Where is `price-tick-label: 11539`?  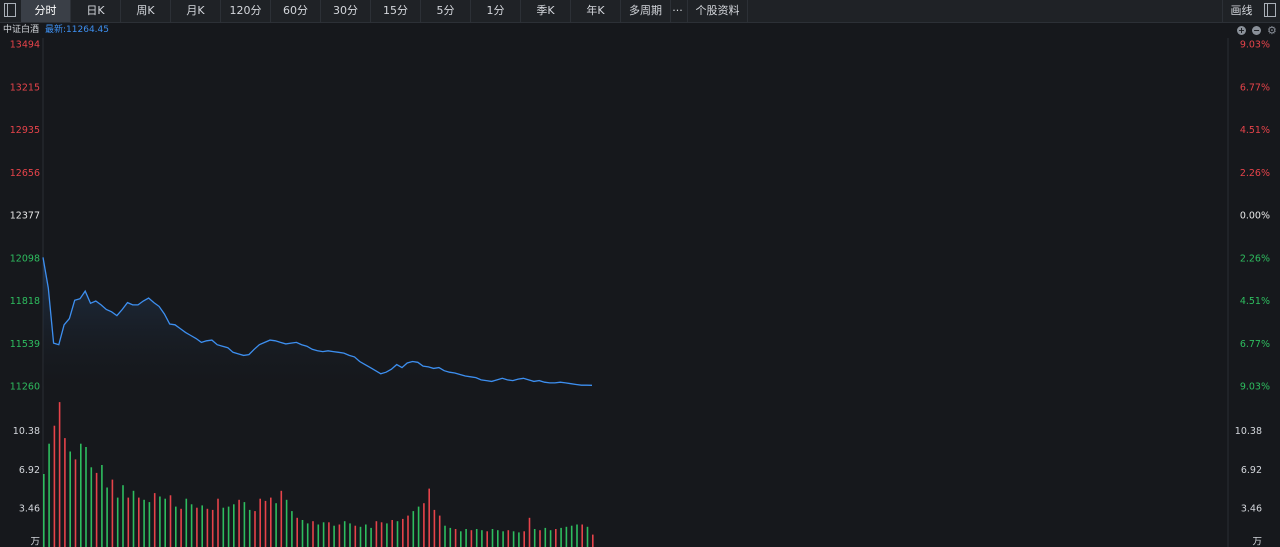
price-tick-label: 11539 is located at coordinates (25, 344).